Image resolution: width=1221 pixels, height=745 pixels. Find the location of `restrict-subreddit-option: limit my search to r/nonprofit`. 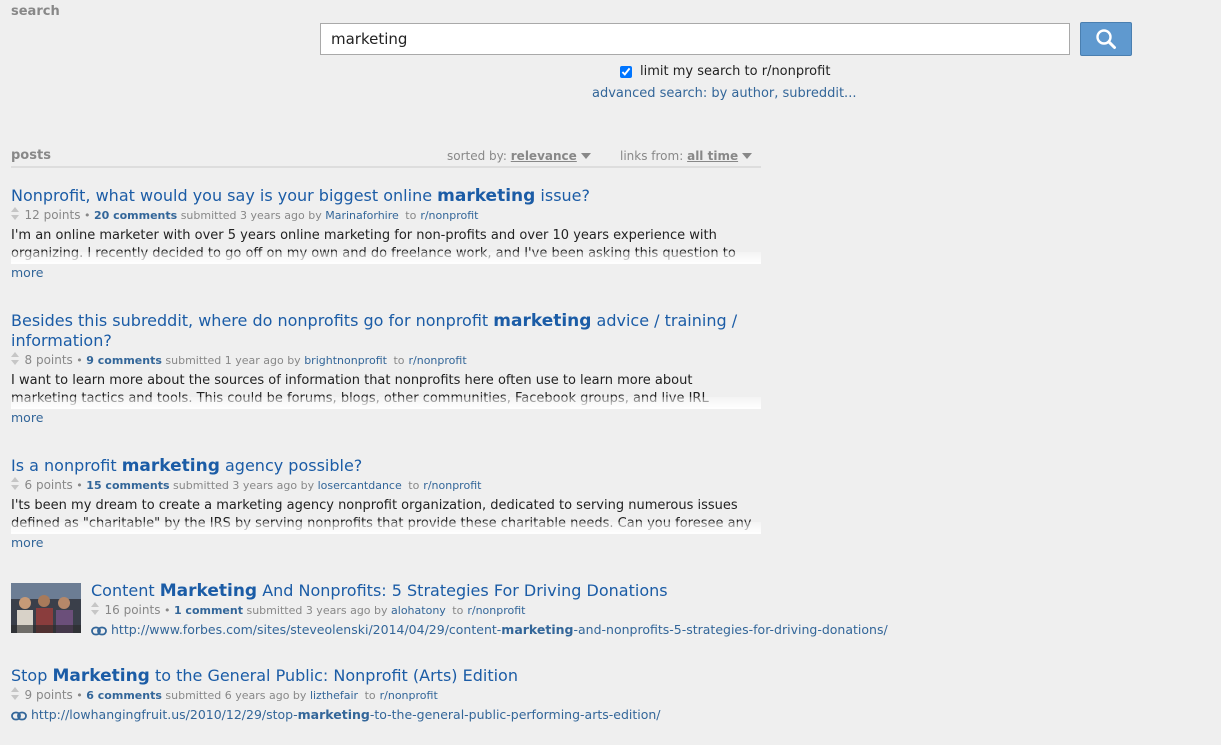

restrict-subreddit-option: limit my search to r/nonprofit is located at coordinates (725, 71).